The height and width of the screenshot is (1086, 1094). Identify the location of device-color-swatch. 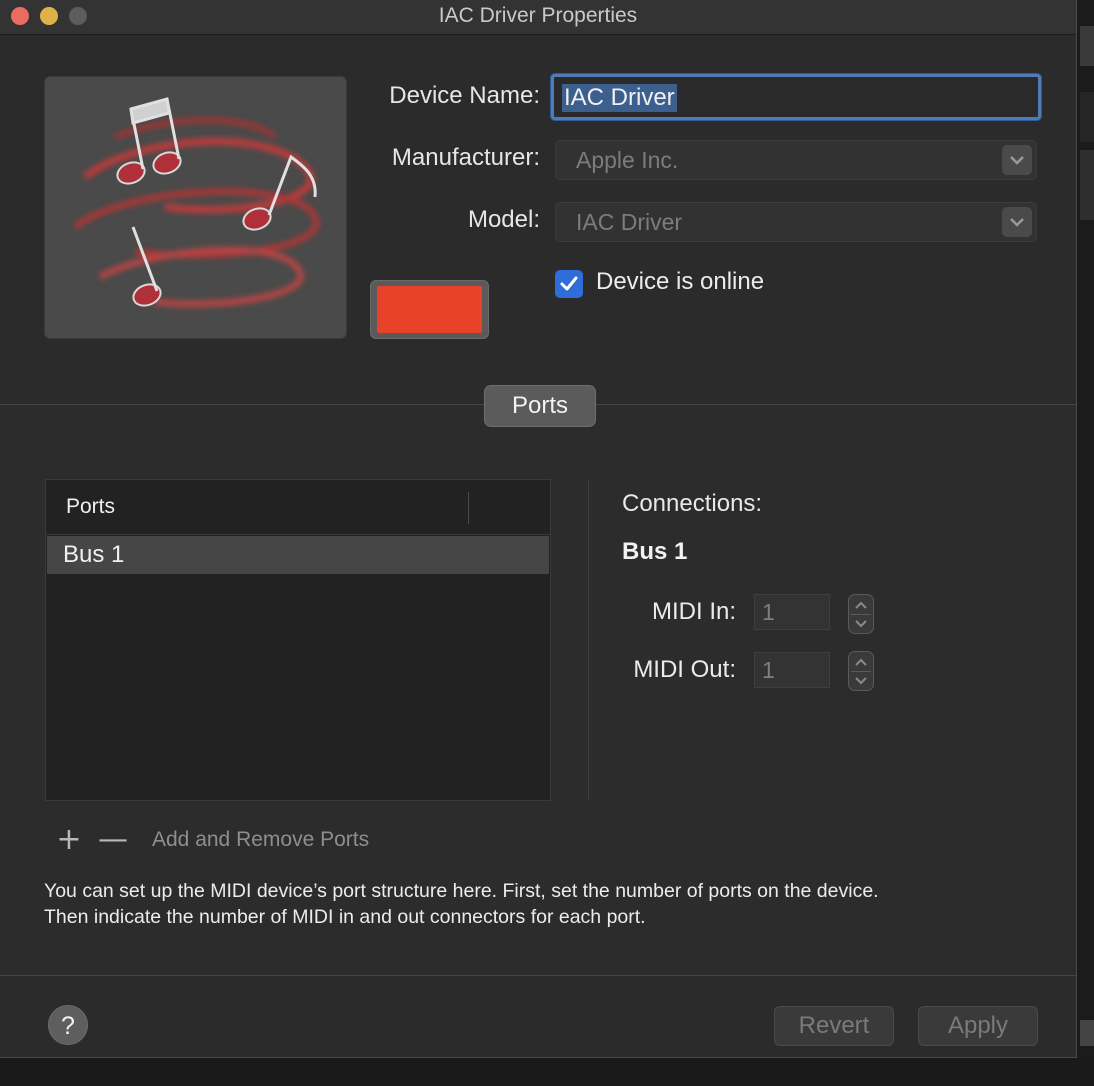
(429, 309).